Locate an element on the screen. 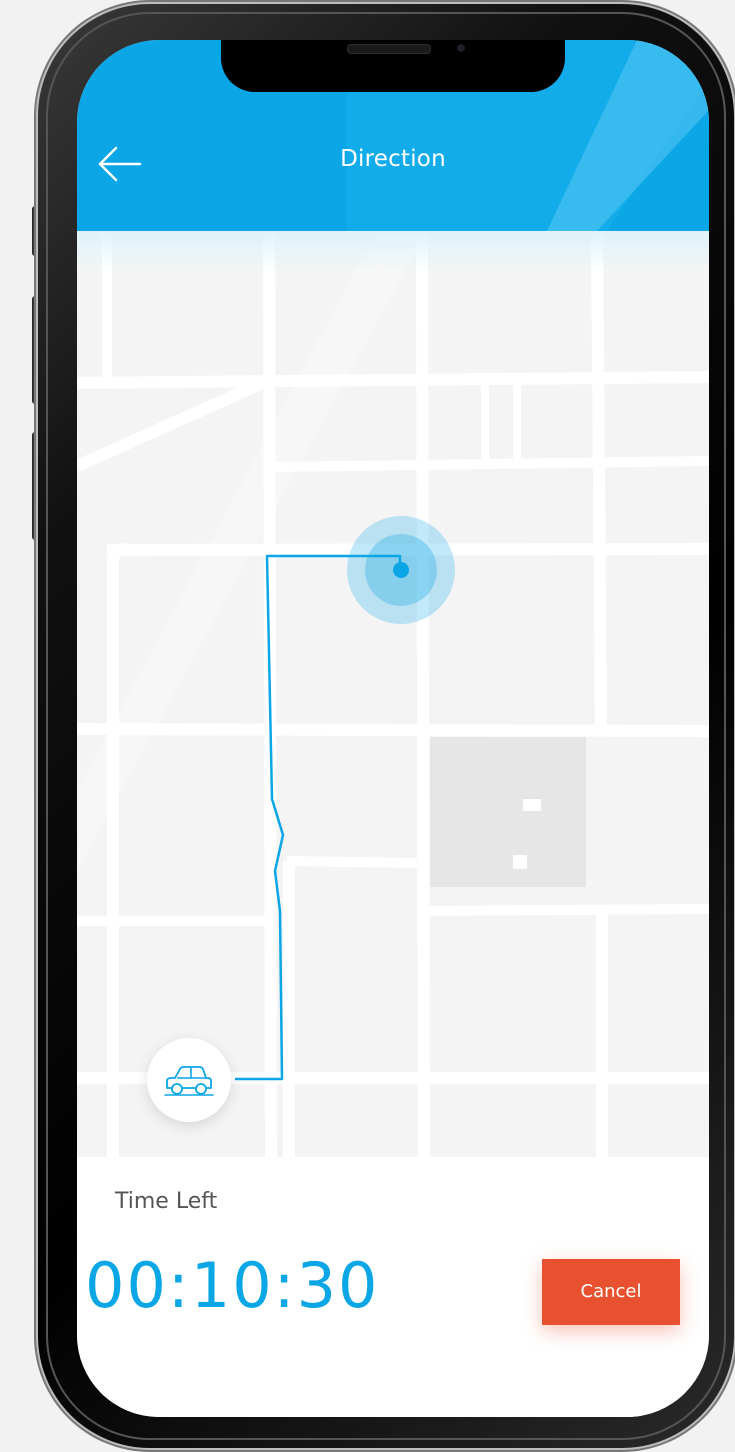 This screenshot has width=735, height=1452. countdown-timer: 00:10:30 is located at coordinates (232, 1285).